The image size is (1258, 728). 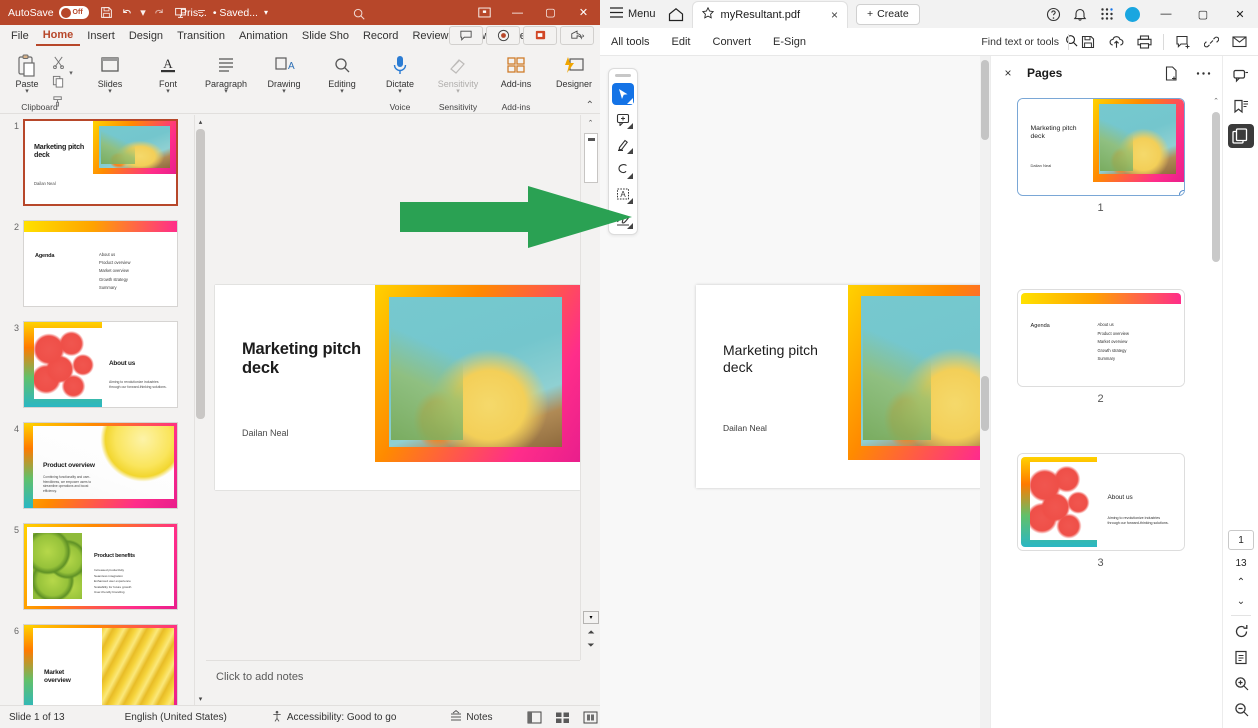 I want to click on pdf-page-1: Marketing pitch deck Dailan Neal, so click(x=843, y=386).